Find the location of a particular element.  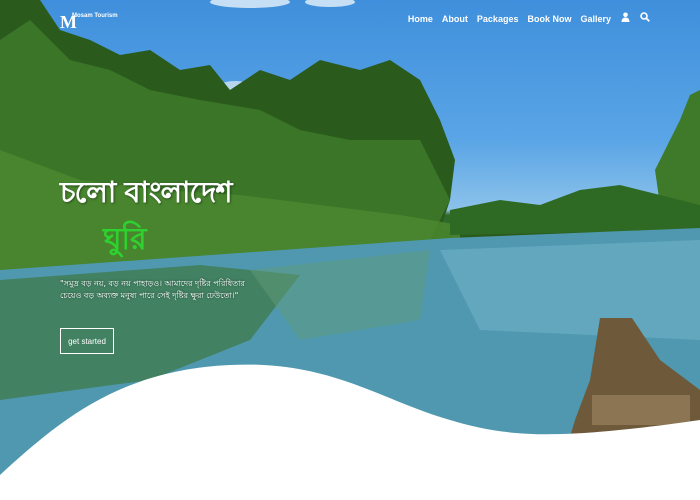

nav-about: About is located at coordinates (455, 19).